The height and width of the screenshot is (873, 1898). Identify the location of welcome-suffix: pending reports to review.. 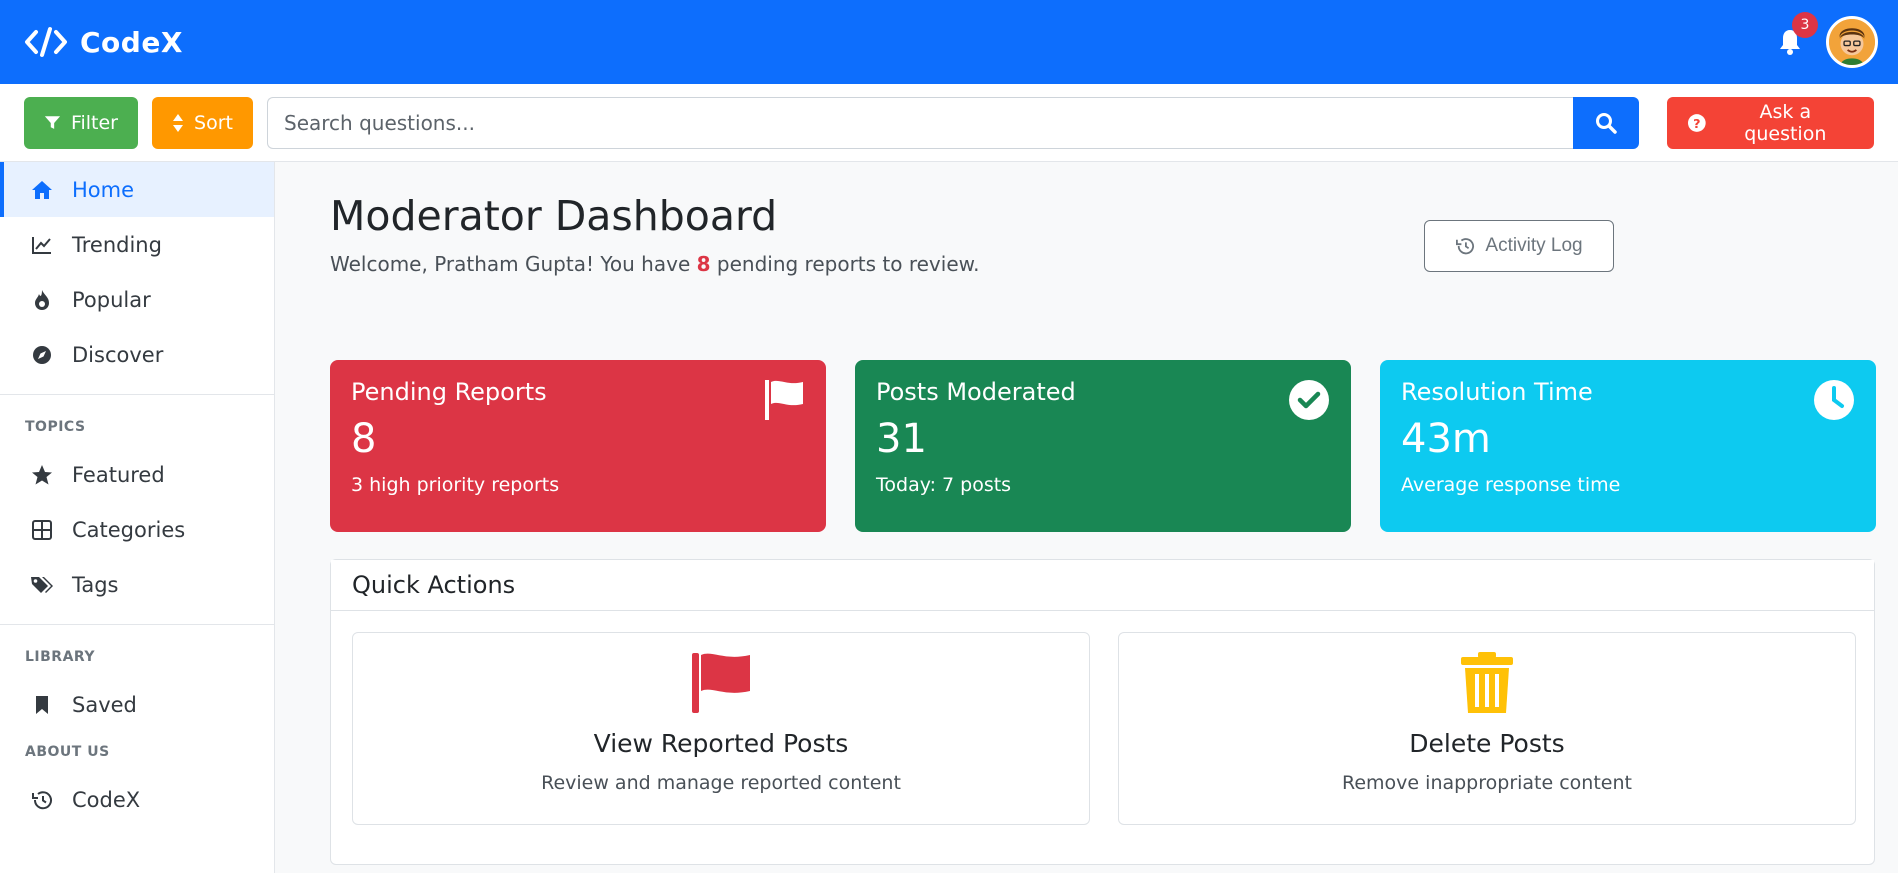
(845, 264).